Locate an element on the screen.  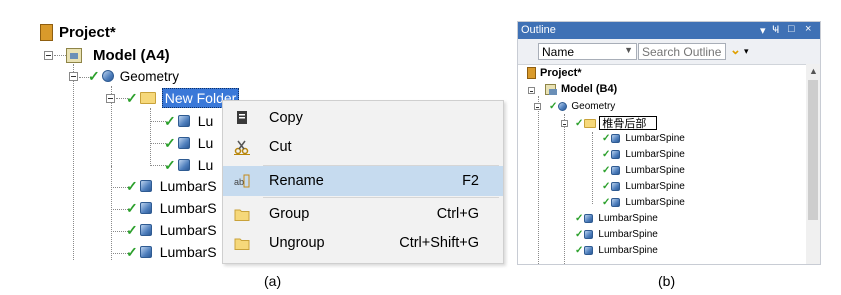
tree-item-model: Model (A4) is located at coordinates (118, 55).